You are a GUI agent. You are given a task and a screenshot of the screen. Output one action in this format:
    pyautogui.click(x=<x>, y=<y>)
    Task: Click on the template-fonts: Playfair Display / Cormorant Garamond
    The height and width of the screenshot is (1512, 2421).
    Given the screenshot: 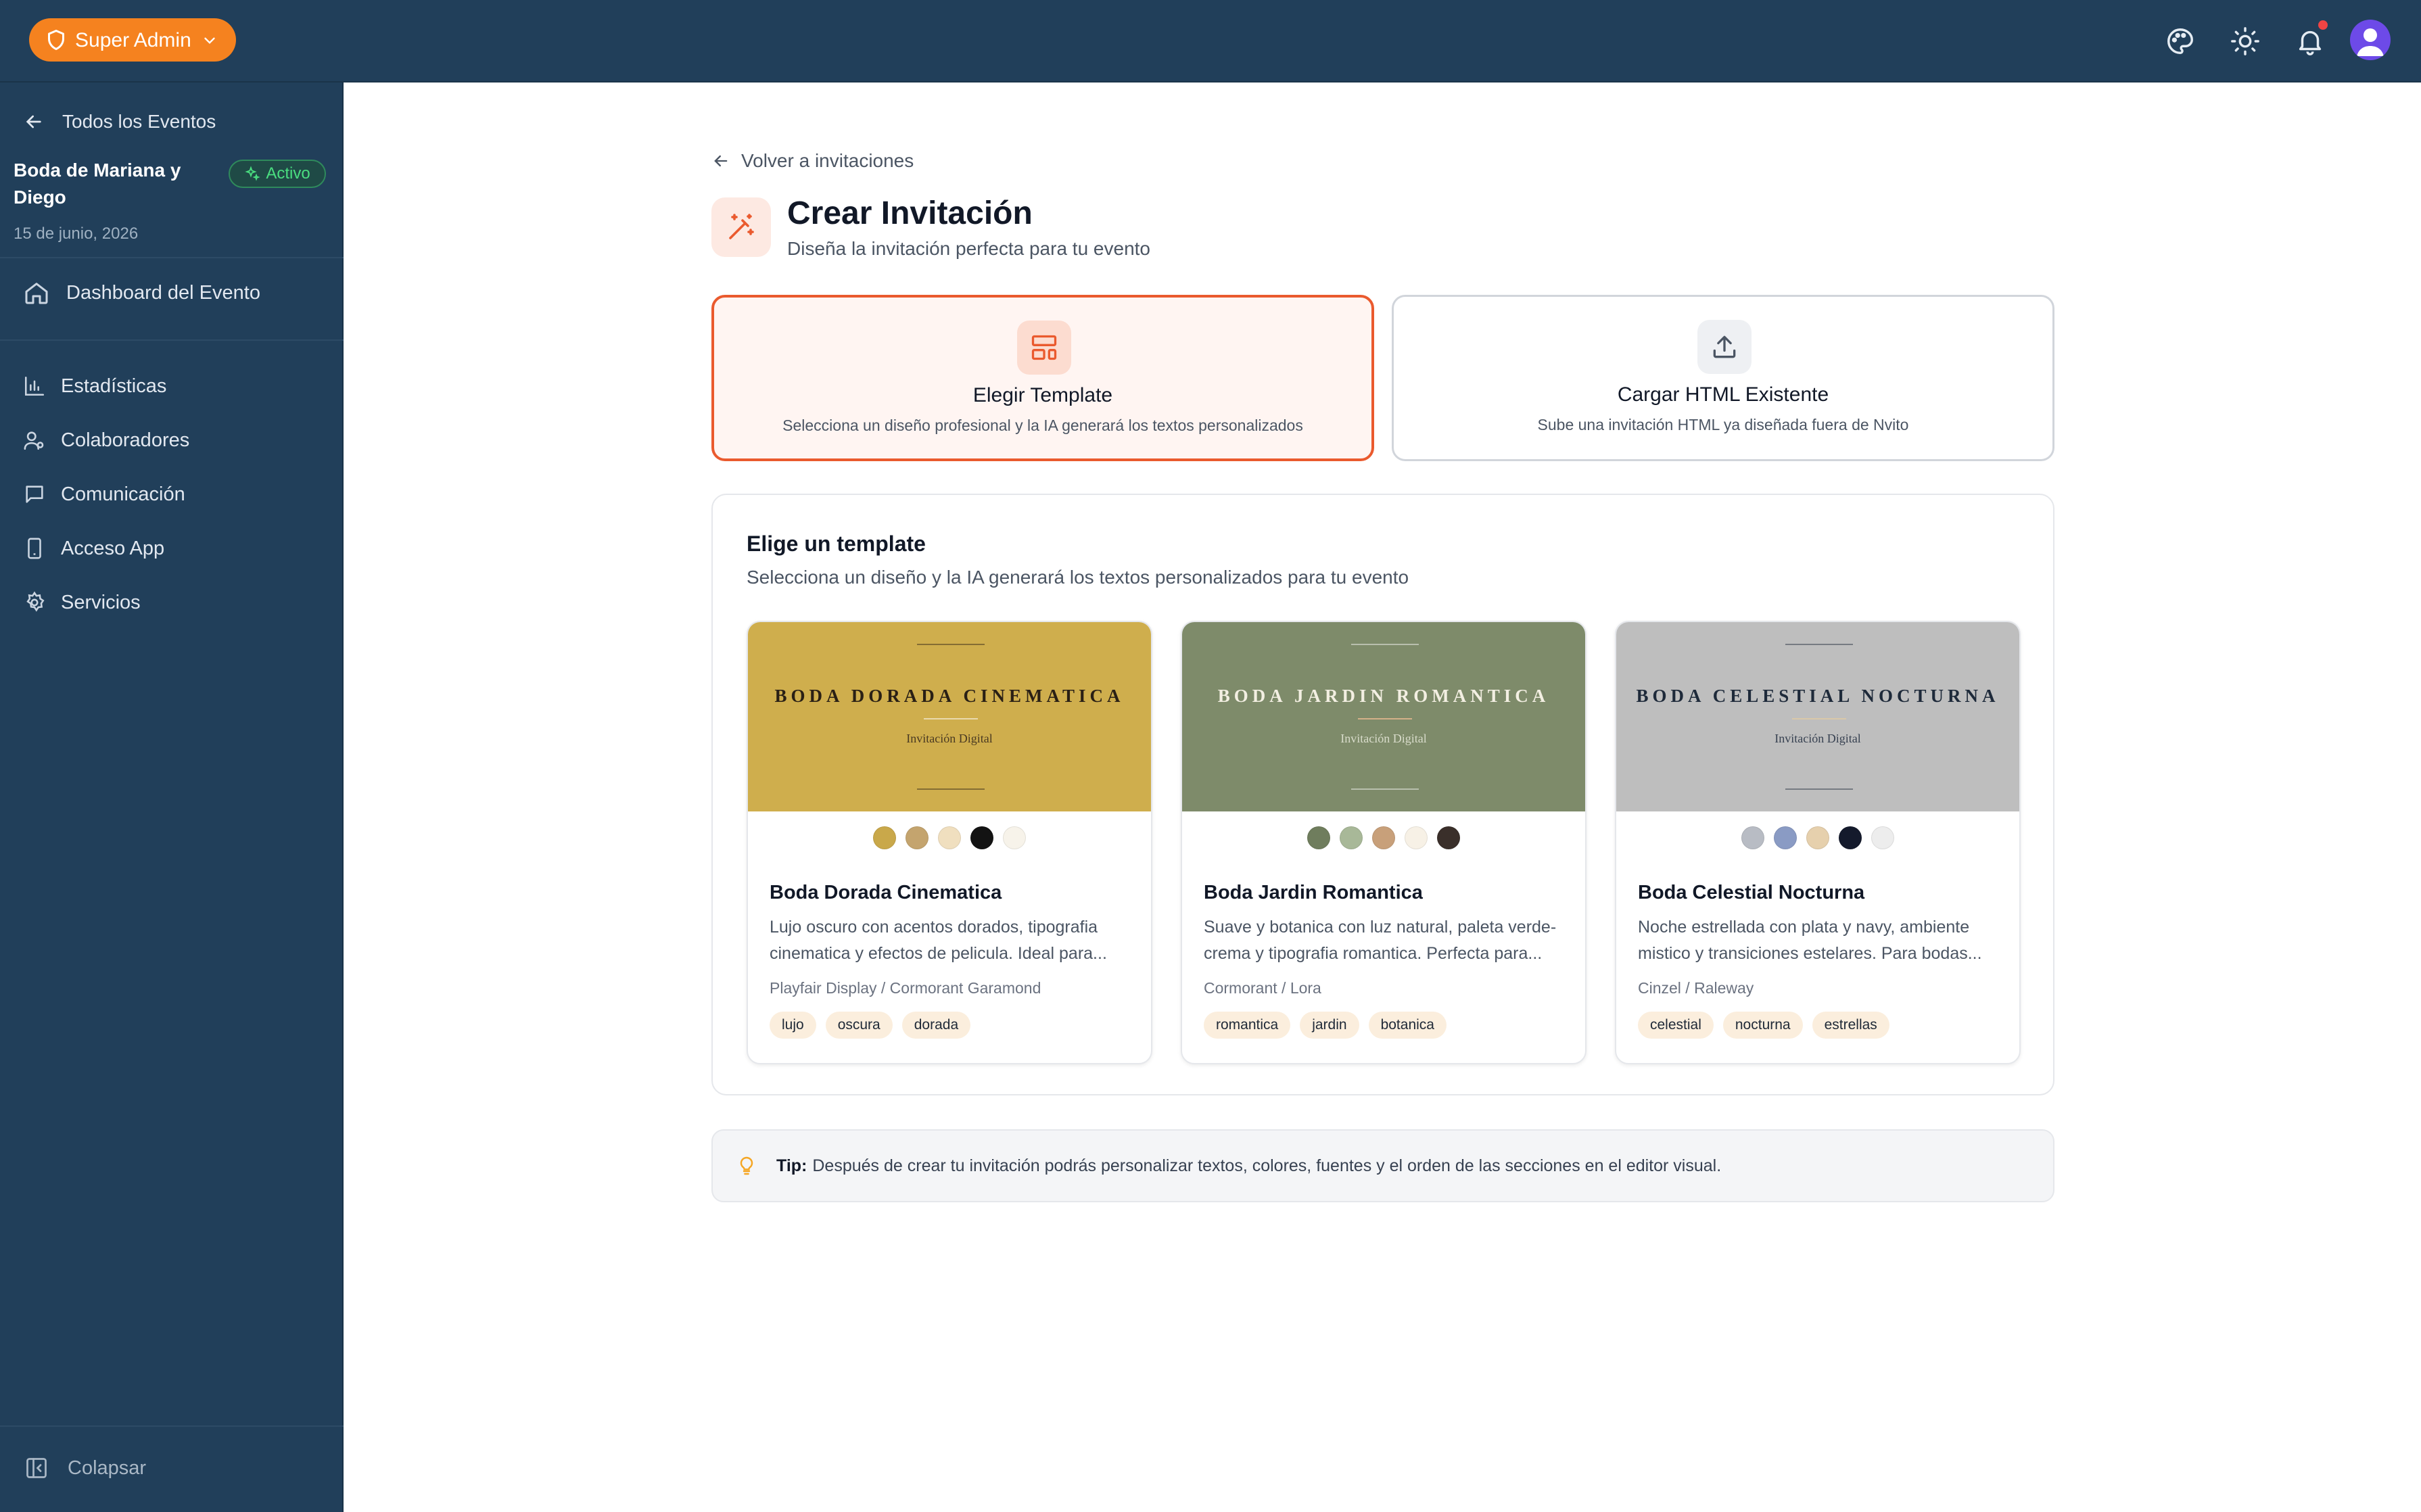 What is the action you would take?
    pyautogui.click(x=905, y=988)
    